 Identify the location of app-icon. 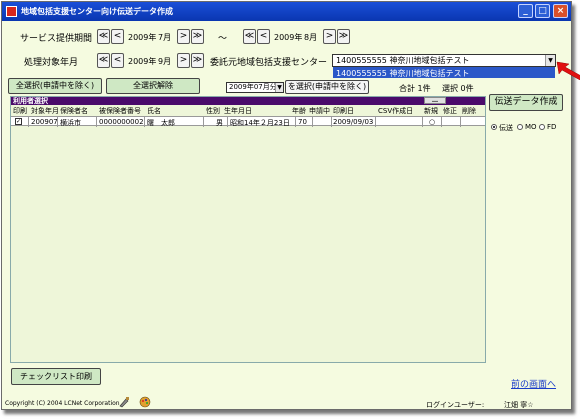
(11, 11).